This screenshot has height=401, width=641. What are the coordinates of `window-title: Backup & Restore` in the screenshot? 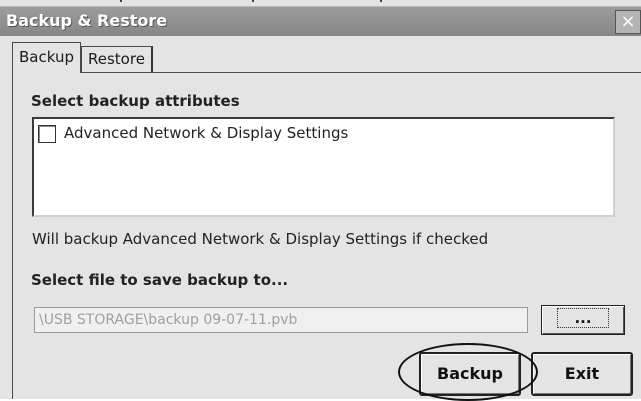 It's located at (87, 20).